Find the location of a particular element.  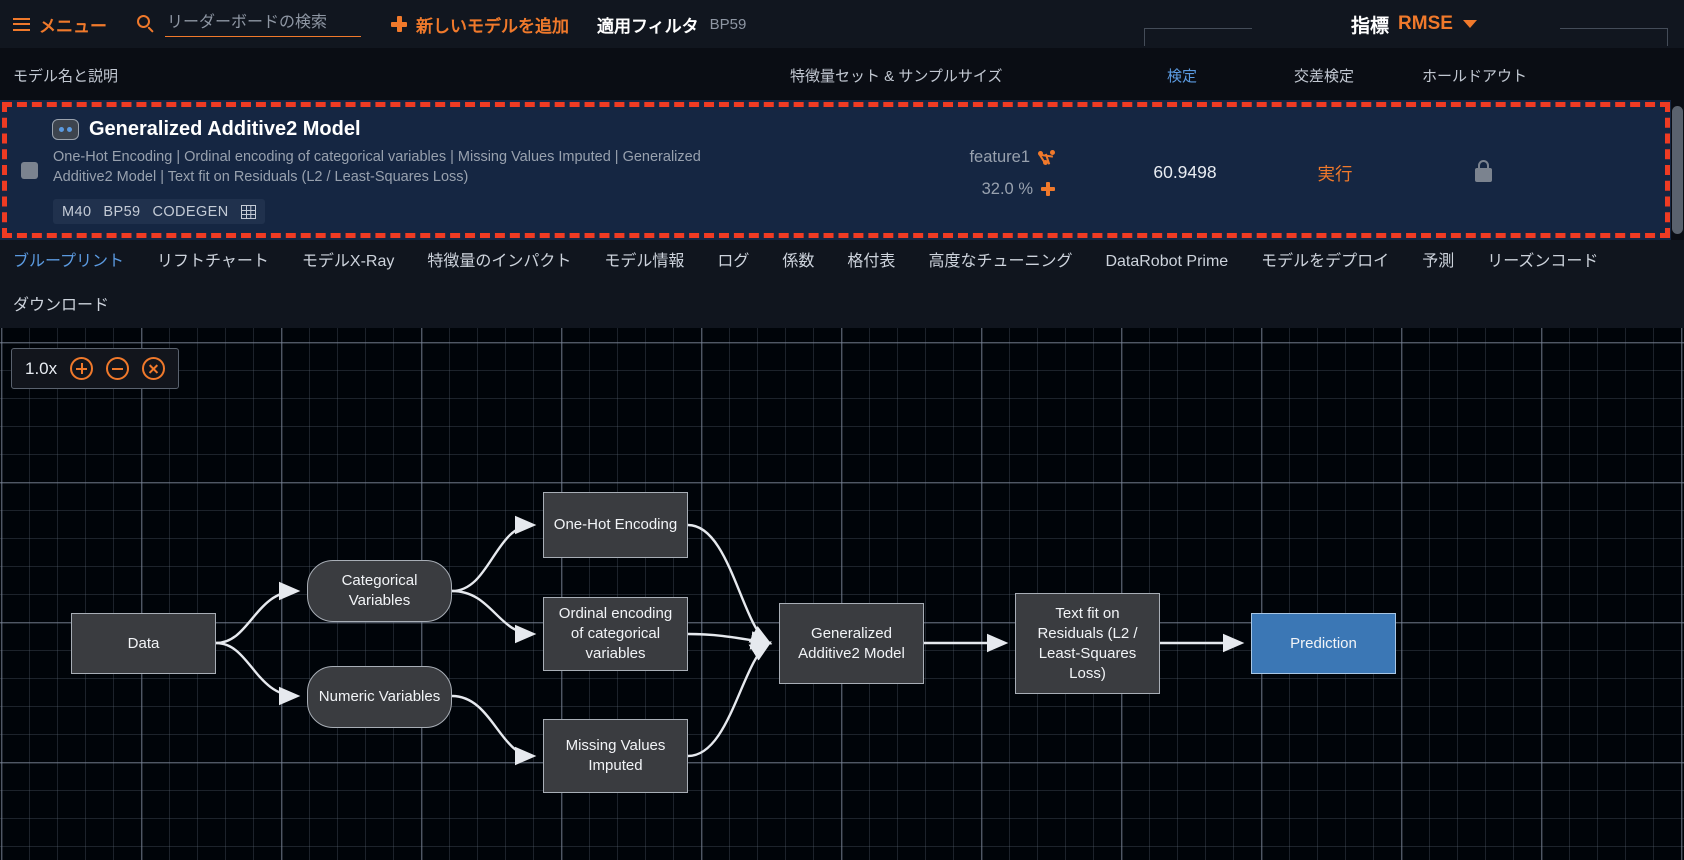

blueprint-network-icon is located at coordinates (1046, 157).